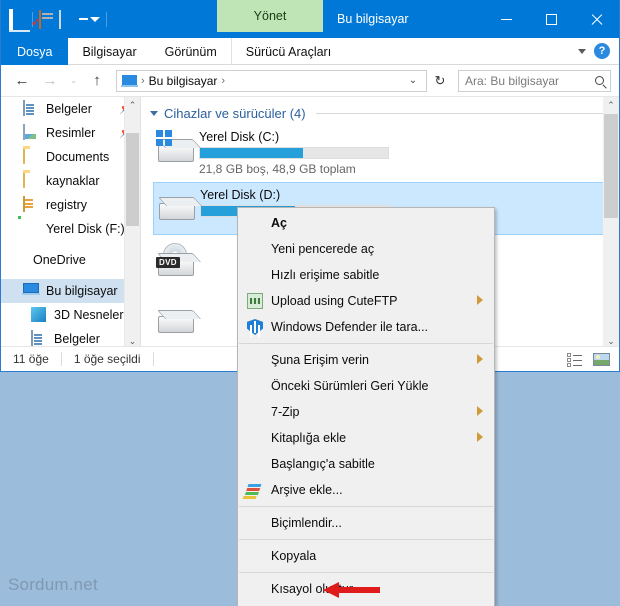 Image resolution: width=620 pixels, height=606 pixels. What do you see at coordinates (611, 223) in the screenshot?
I see `content-pane-scrollbar: ⌃ ⌄` at bounding box center [611, 223].